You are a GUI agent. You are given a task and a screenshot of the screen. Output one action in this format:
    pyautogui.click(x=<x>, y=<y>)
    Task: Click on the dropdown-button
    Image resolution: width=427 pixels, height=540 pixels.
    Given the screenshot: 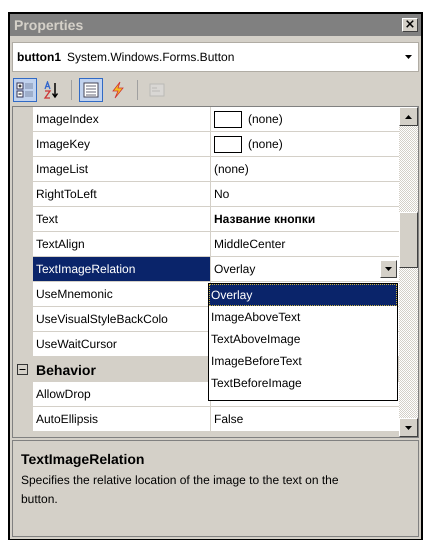 What is the action you would take?
    pyautogui.click(x=388, y=269)
    